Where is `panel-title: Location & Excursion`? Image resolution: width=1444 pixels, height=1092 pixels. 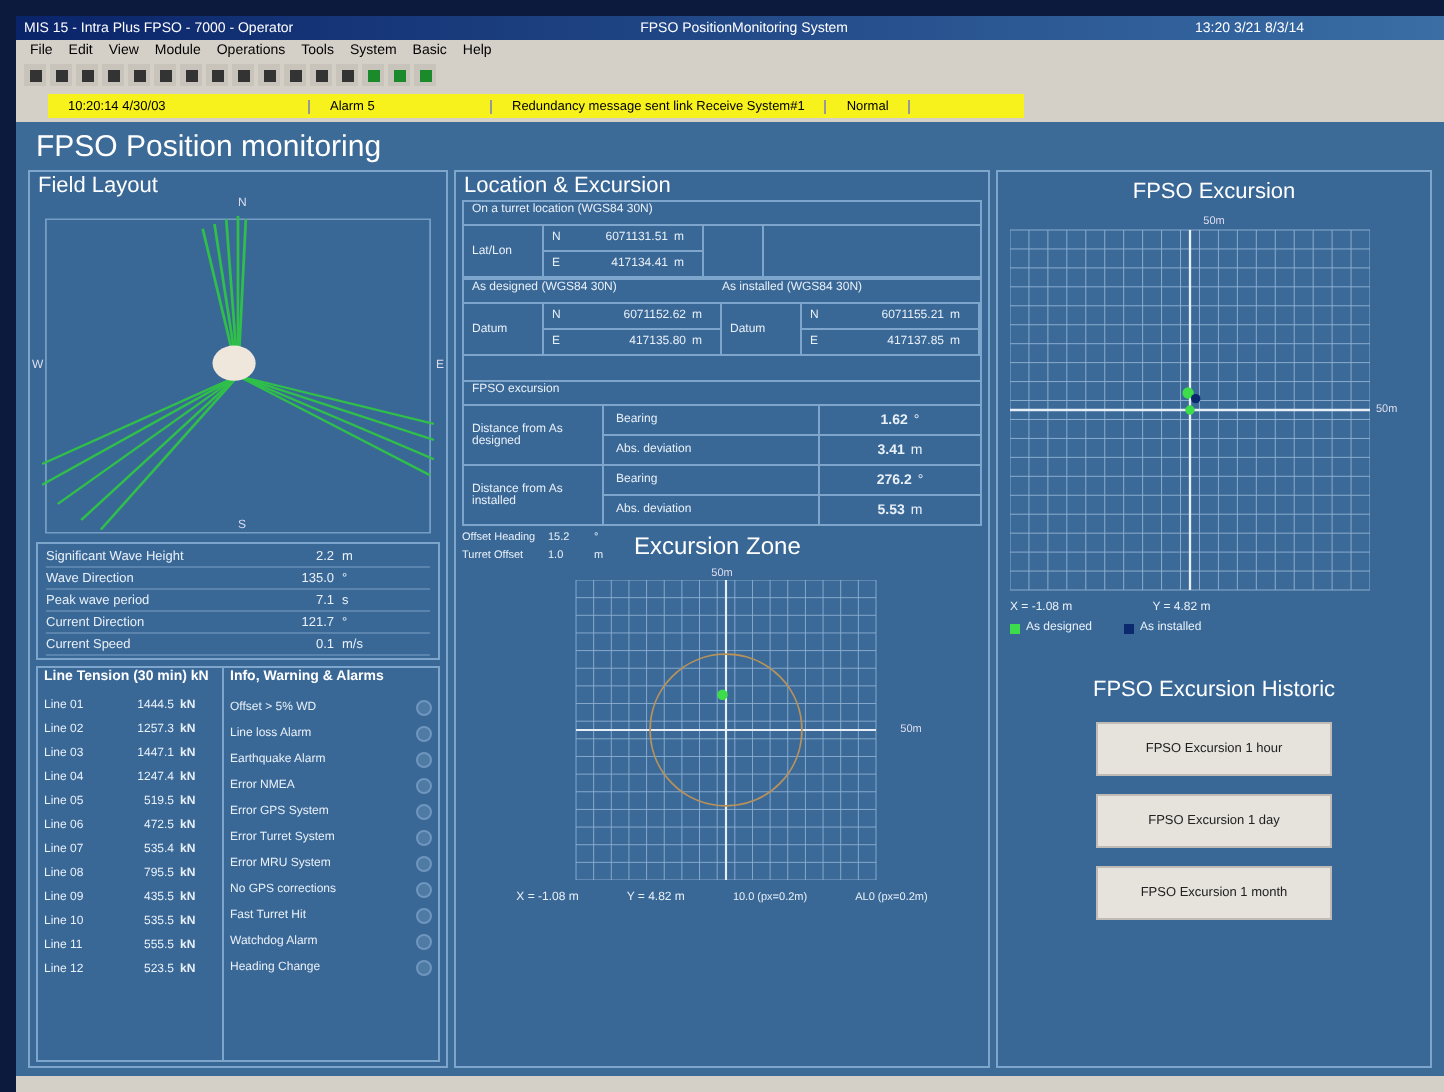
panel-title: Location & Excursion is located at coordinates (567, 186).